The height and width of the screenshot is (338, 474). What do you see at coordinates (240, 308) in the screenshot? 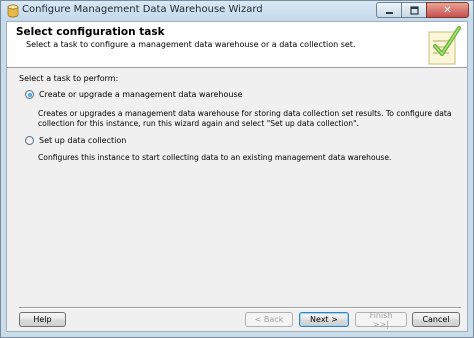
I see `footer-divider` at bounding box center [240, 308].